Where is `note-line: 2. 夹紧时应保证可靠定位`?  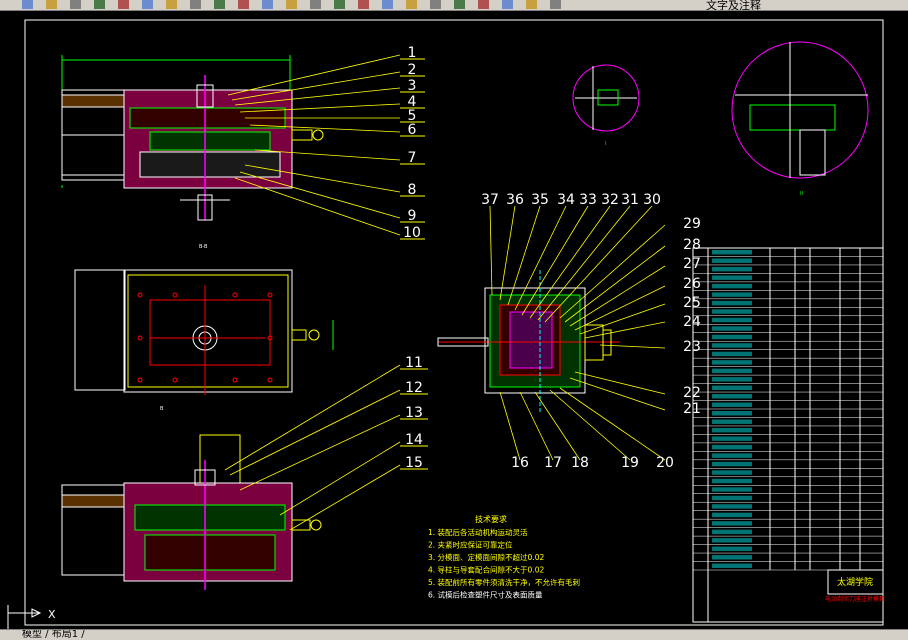 note-line: 2. 夹紧时应保证可靠定位 is located at coordinates (470, 545).